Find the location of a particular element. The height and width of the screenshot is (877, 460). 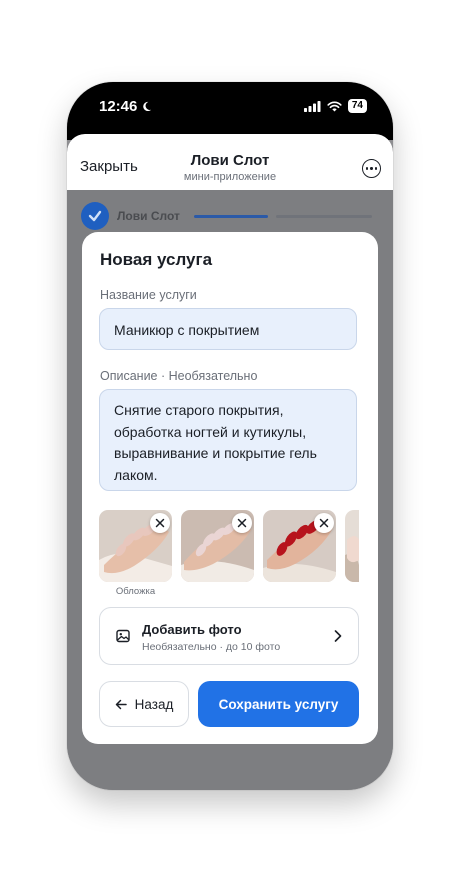

status-indicators: 74 is located at coordinates (335, 106).